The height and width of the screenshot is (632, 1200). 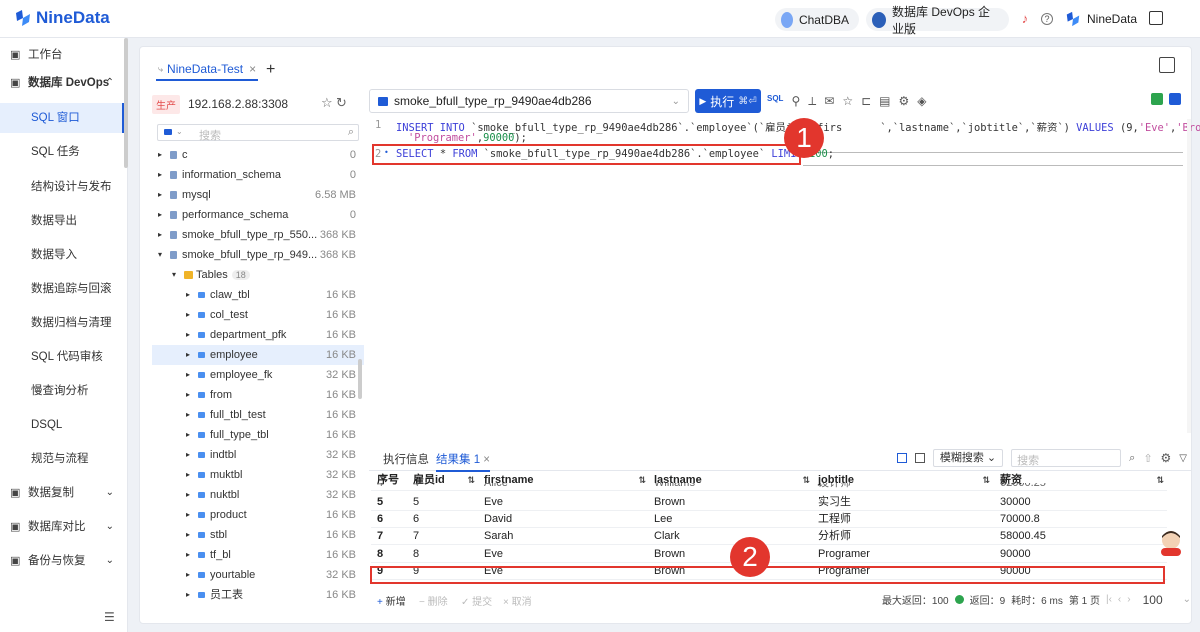 What do you see at coordinates (270, 70) in the screenshot?
I see `add-tab-button: +` at bounding box center [270, 70].